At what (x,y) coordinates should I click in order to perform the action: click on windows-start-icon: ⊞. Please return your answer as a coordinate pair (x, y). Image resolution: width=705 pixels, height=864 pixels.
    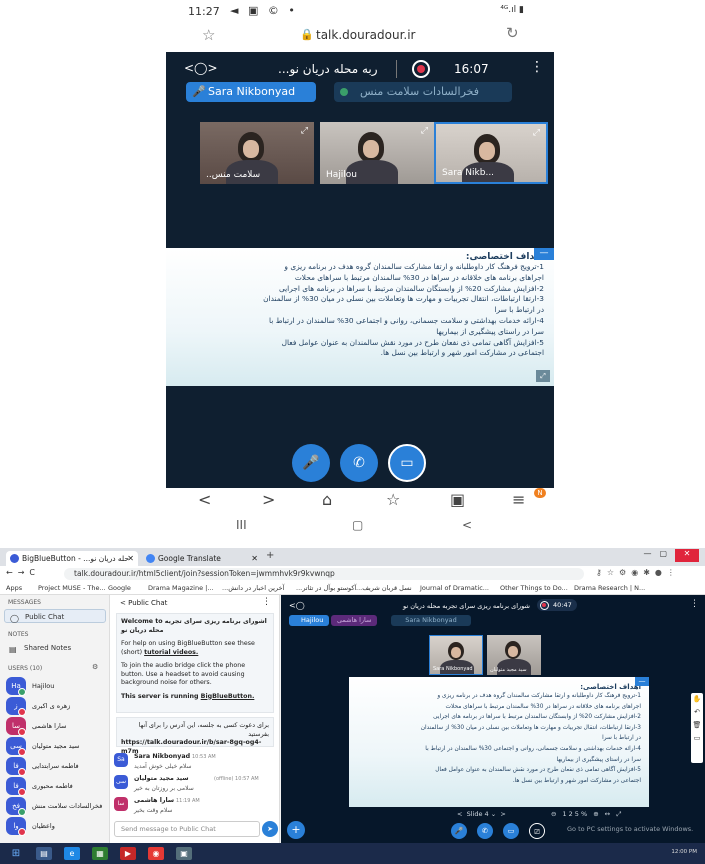
    Looking at the image, I should click on (16, 853).